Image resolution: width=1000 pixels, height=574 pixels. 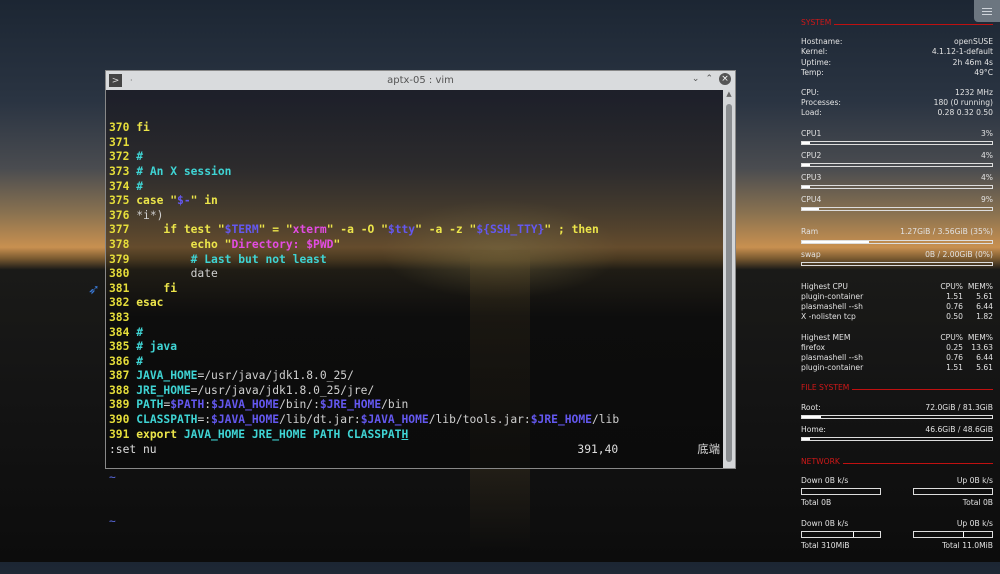 What do you see at coordinates (119, 361) in the screenshot?
I see `line-number: 386` at bounding box center [119, 361].